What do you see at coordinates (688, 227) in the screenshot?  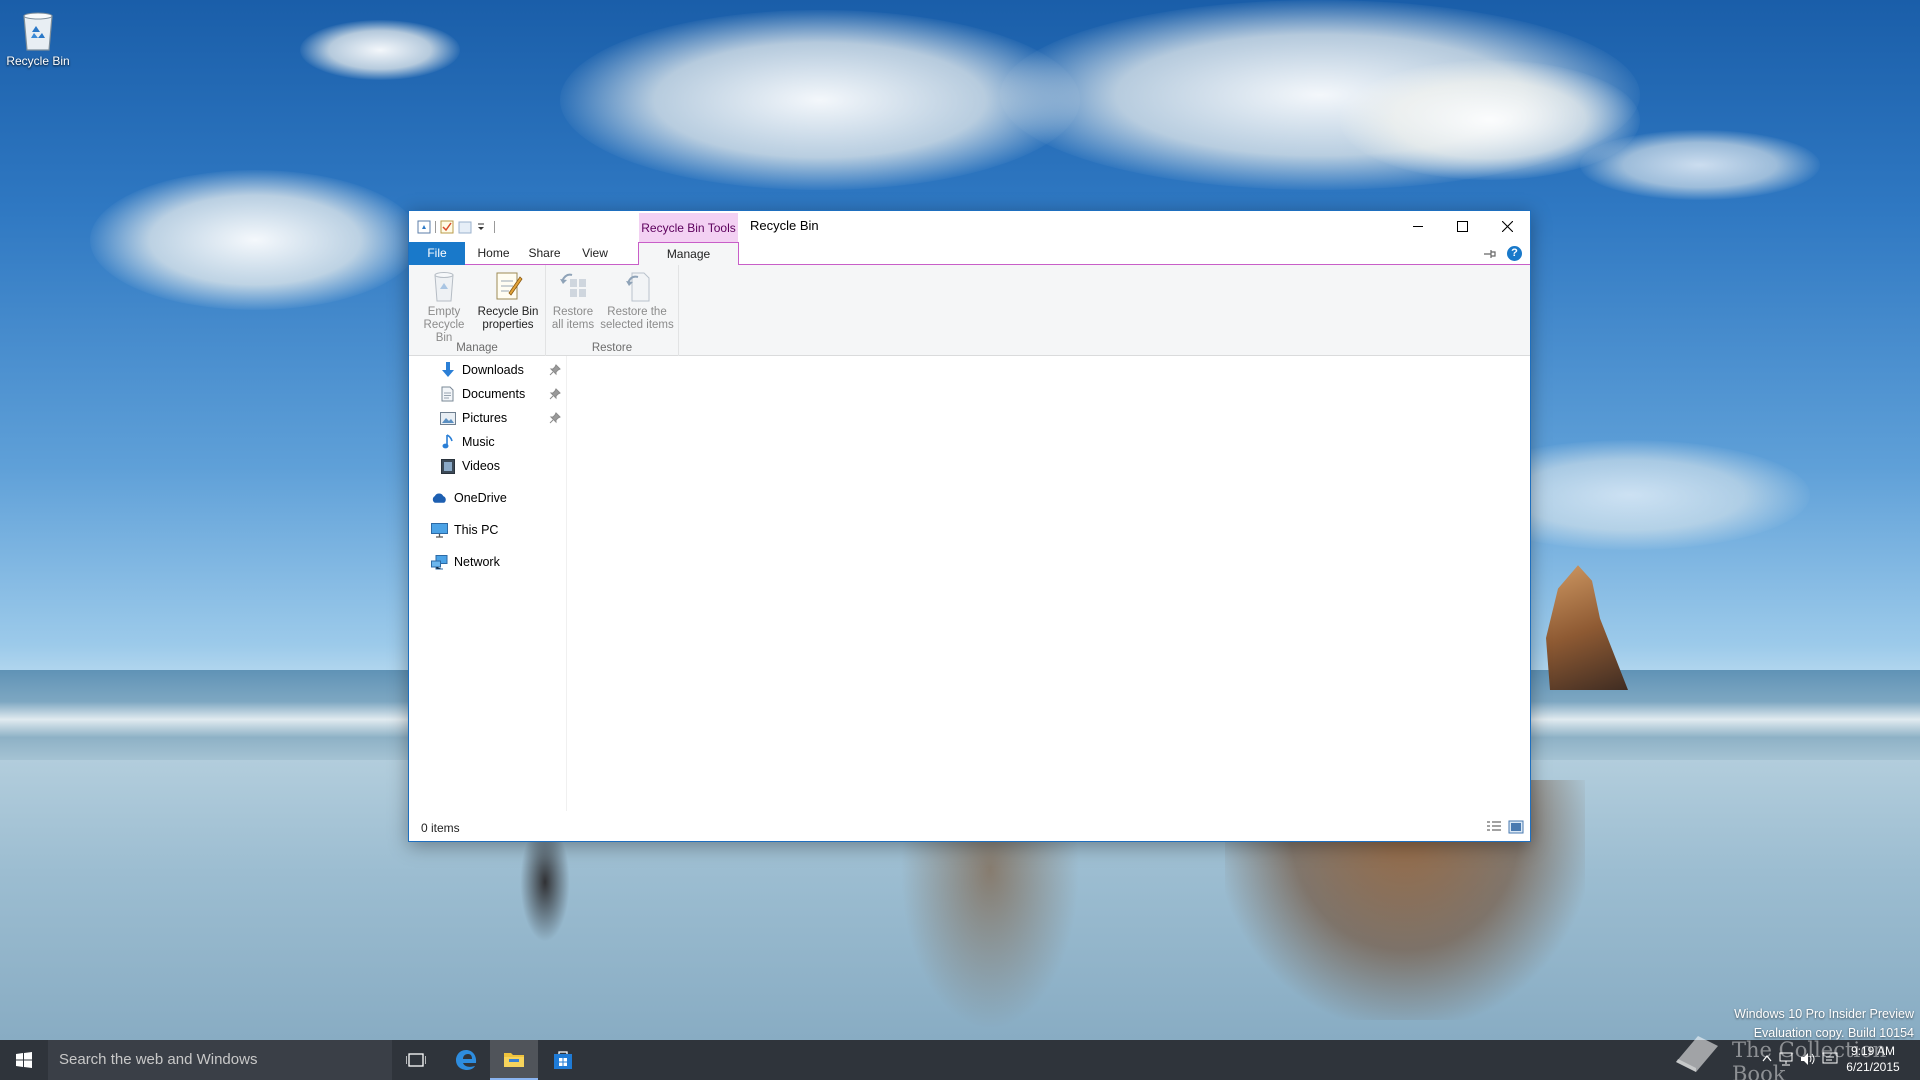 I see `context-tab-recycle-bin-tools: Recycle Bin Tools` at bounding box center [688, 227].